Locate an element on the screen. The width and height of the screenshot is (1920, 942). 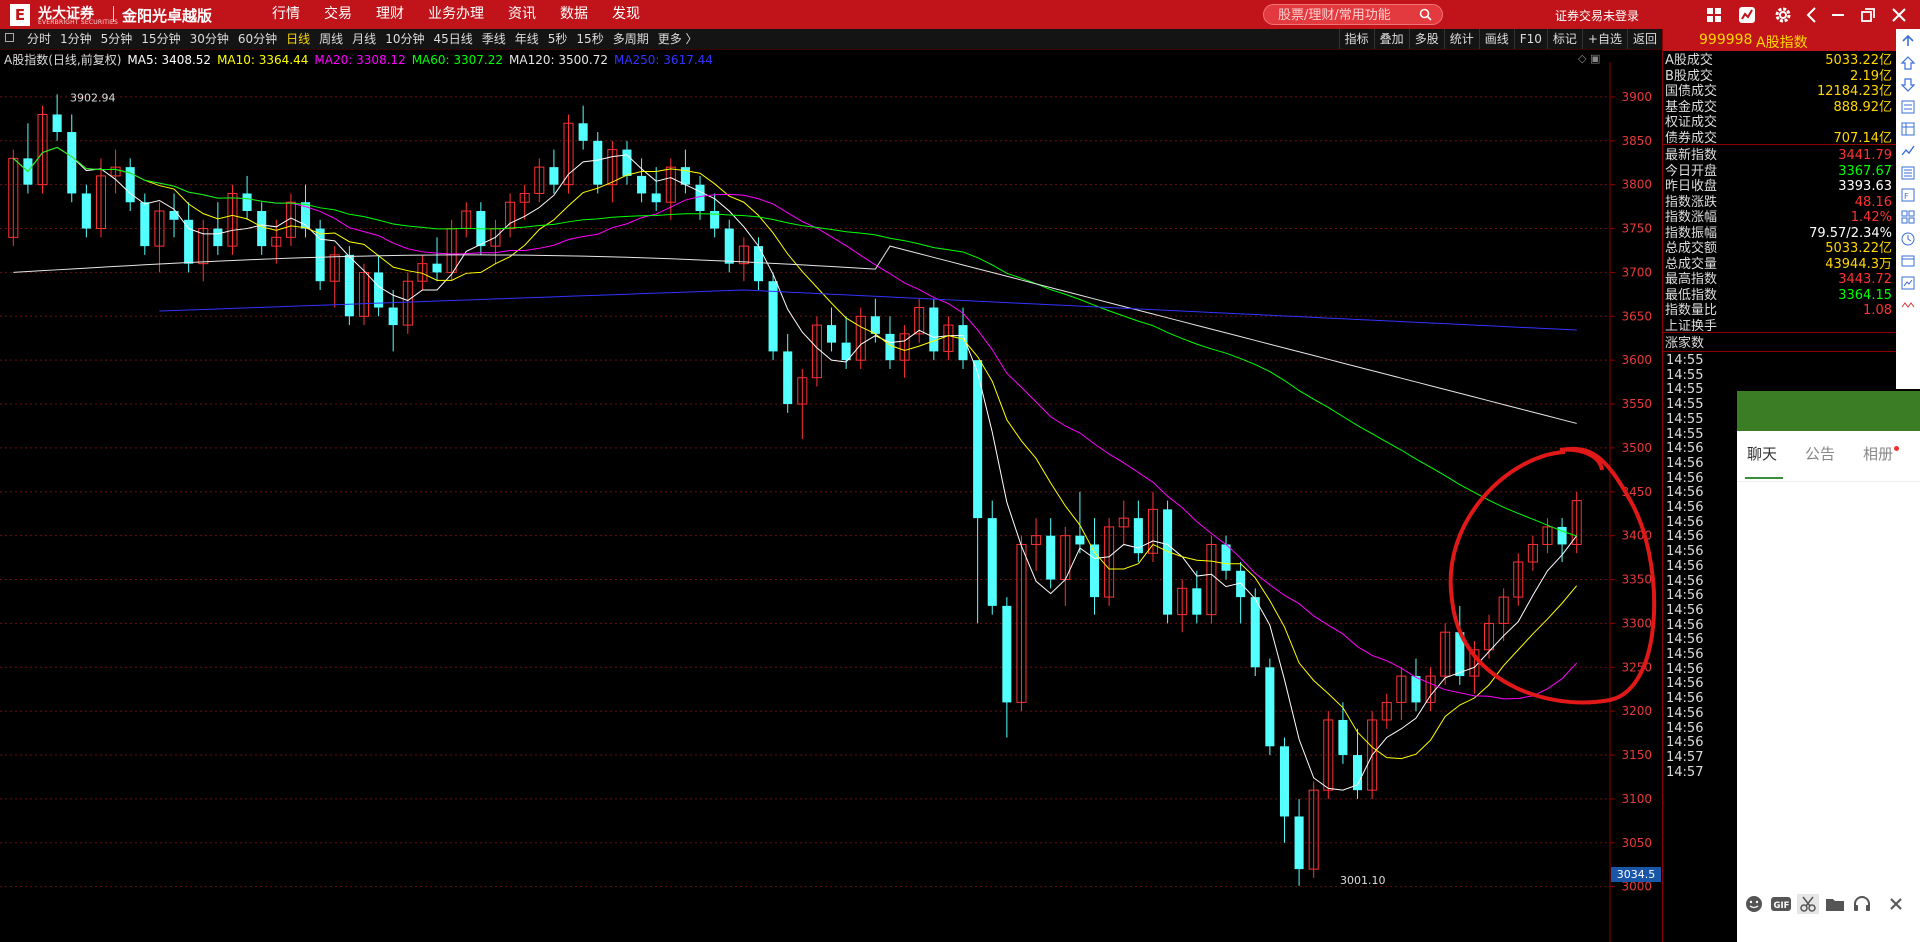
y-tick-label: 3650 is located at coordinates (1636, 316).